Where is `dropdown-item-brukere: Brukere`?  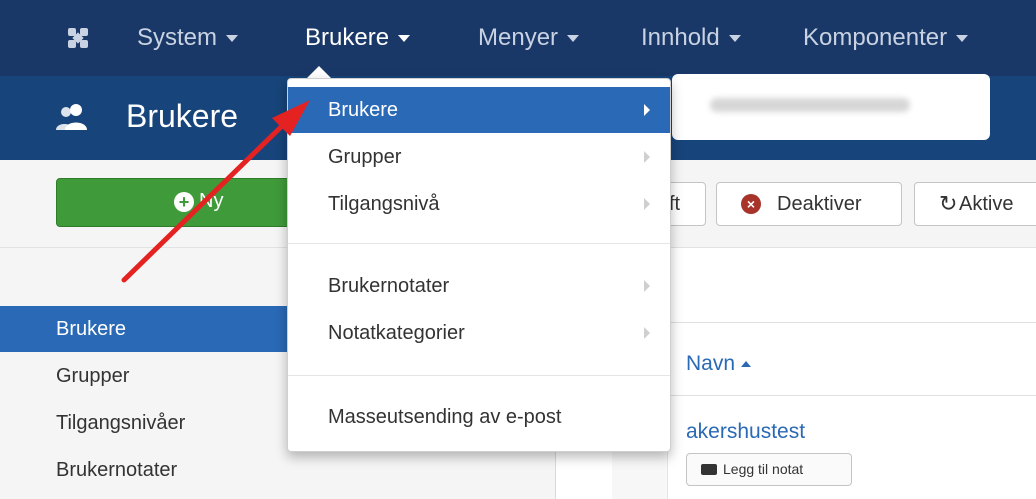 dropdown-item-brukere: Brukere is located at coordinates (479, 110).